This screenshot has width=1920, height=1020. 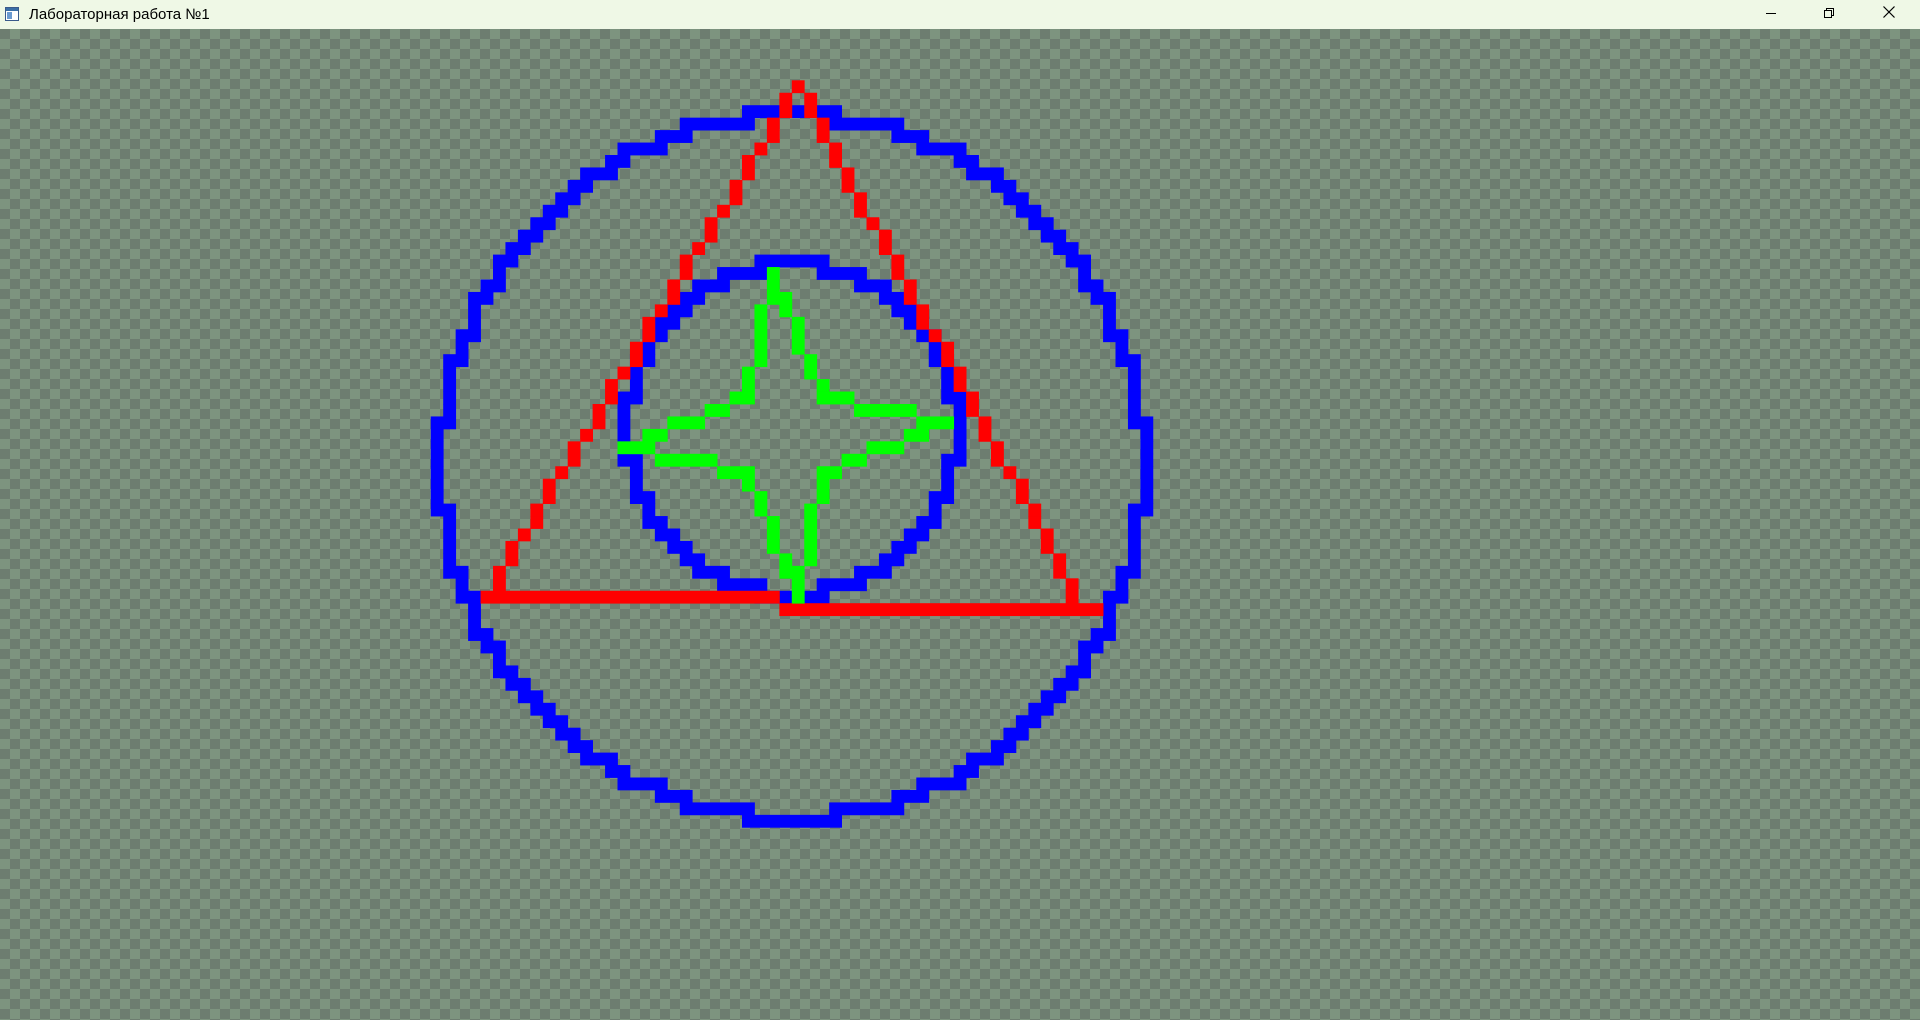 What do you see at coordinates (12, 14) in the screenshot?
I see `app-window-icon` at bounding box center [12, 14].